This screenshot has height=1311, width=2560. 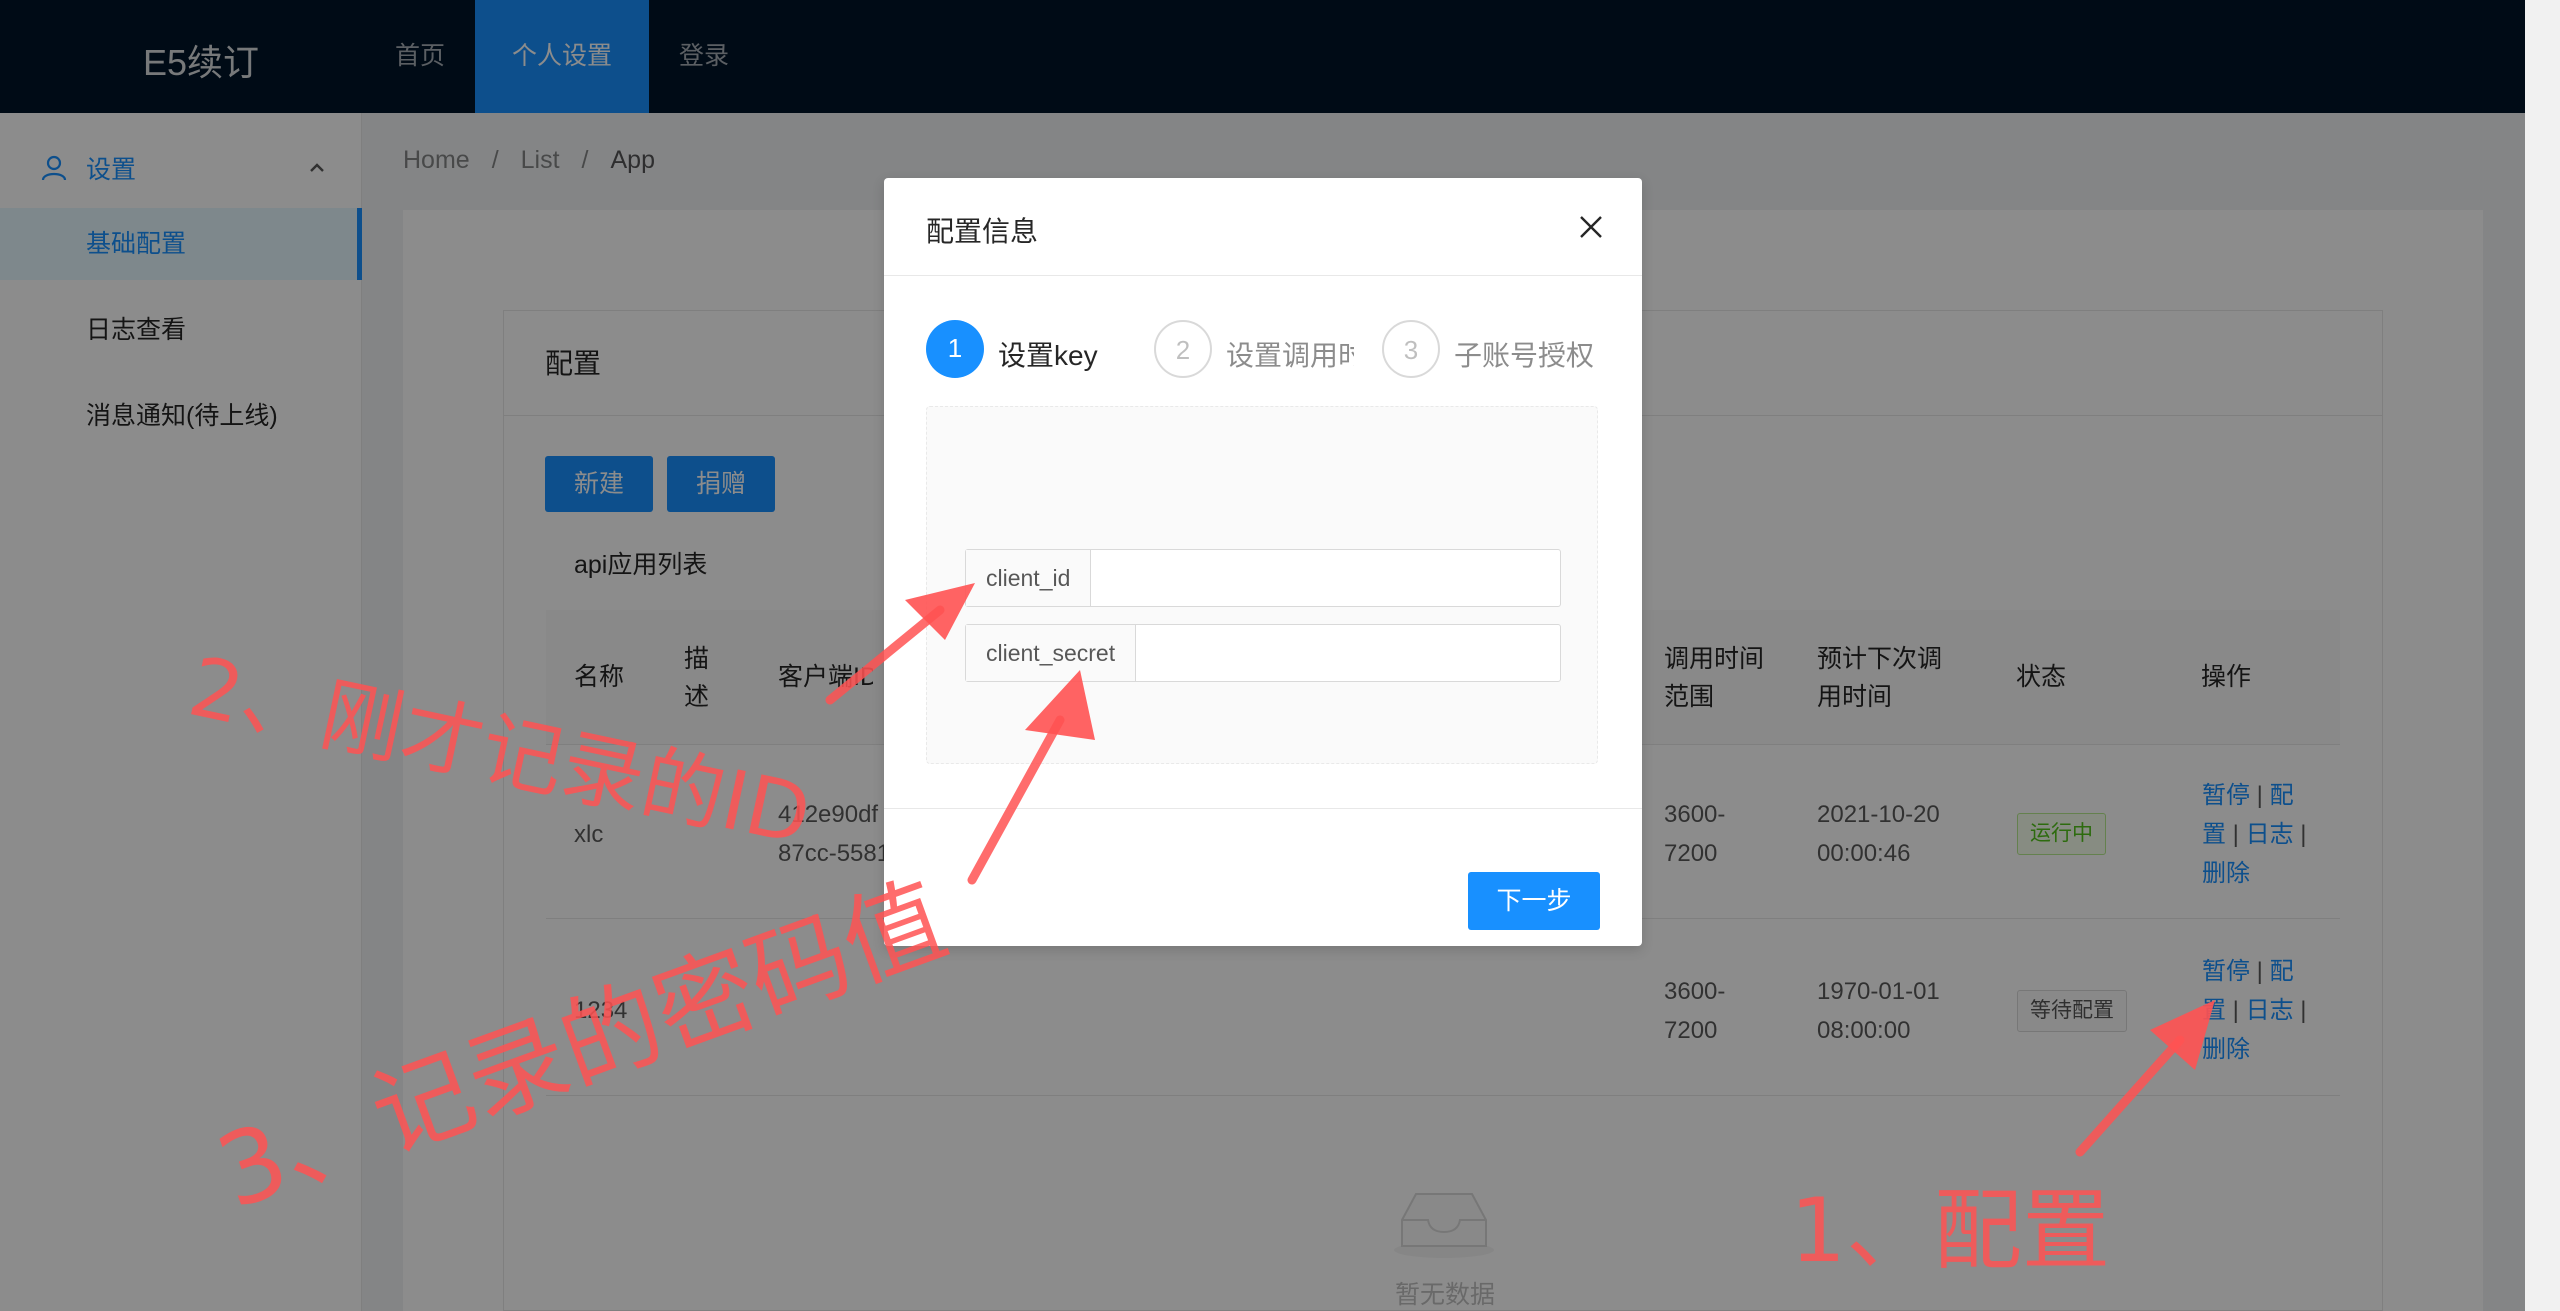 I want to click on client-id-group: client_id, so click(x=1263, y=578).